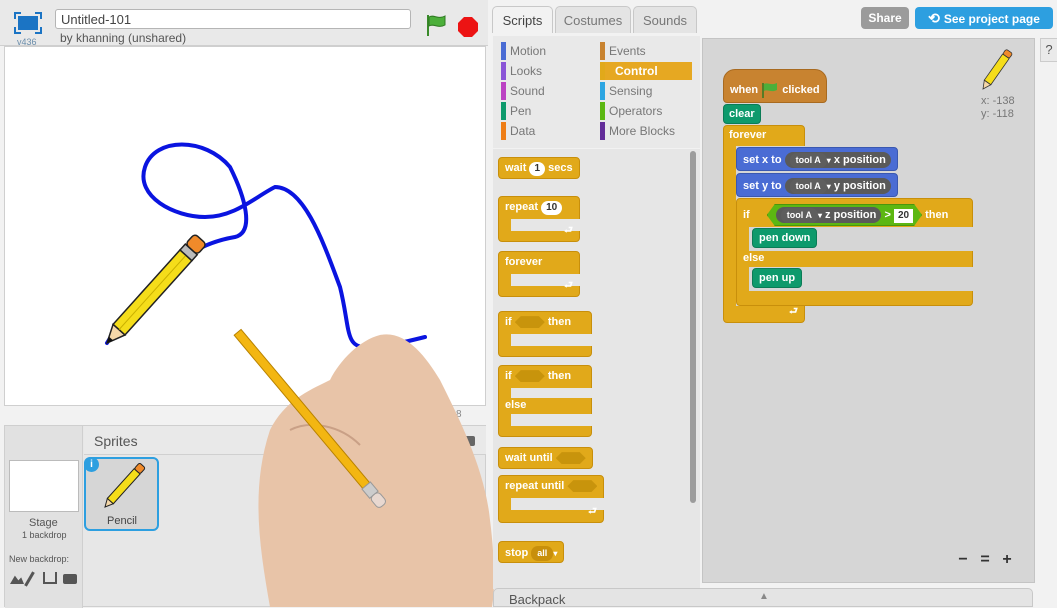 This screenshot has height=608, width=1057. Describe the element at coordinates (934, 18) in the screenshot. I see `project-page-icon: ⟲` at that location.